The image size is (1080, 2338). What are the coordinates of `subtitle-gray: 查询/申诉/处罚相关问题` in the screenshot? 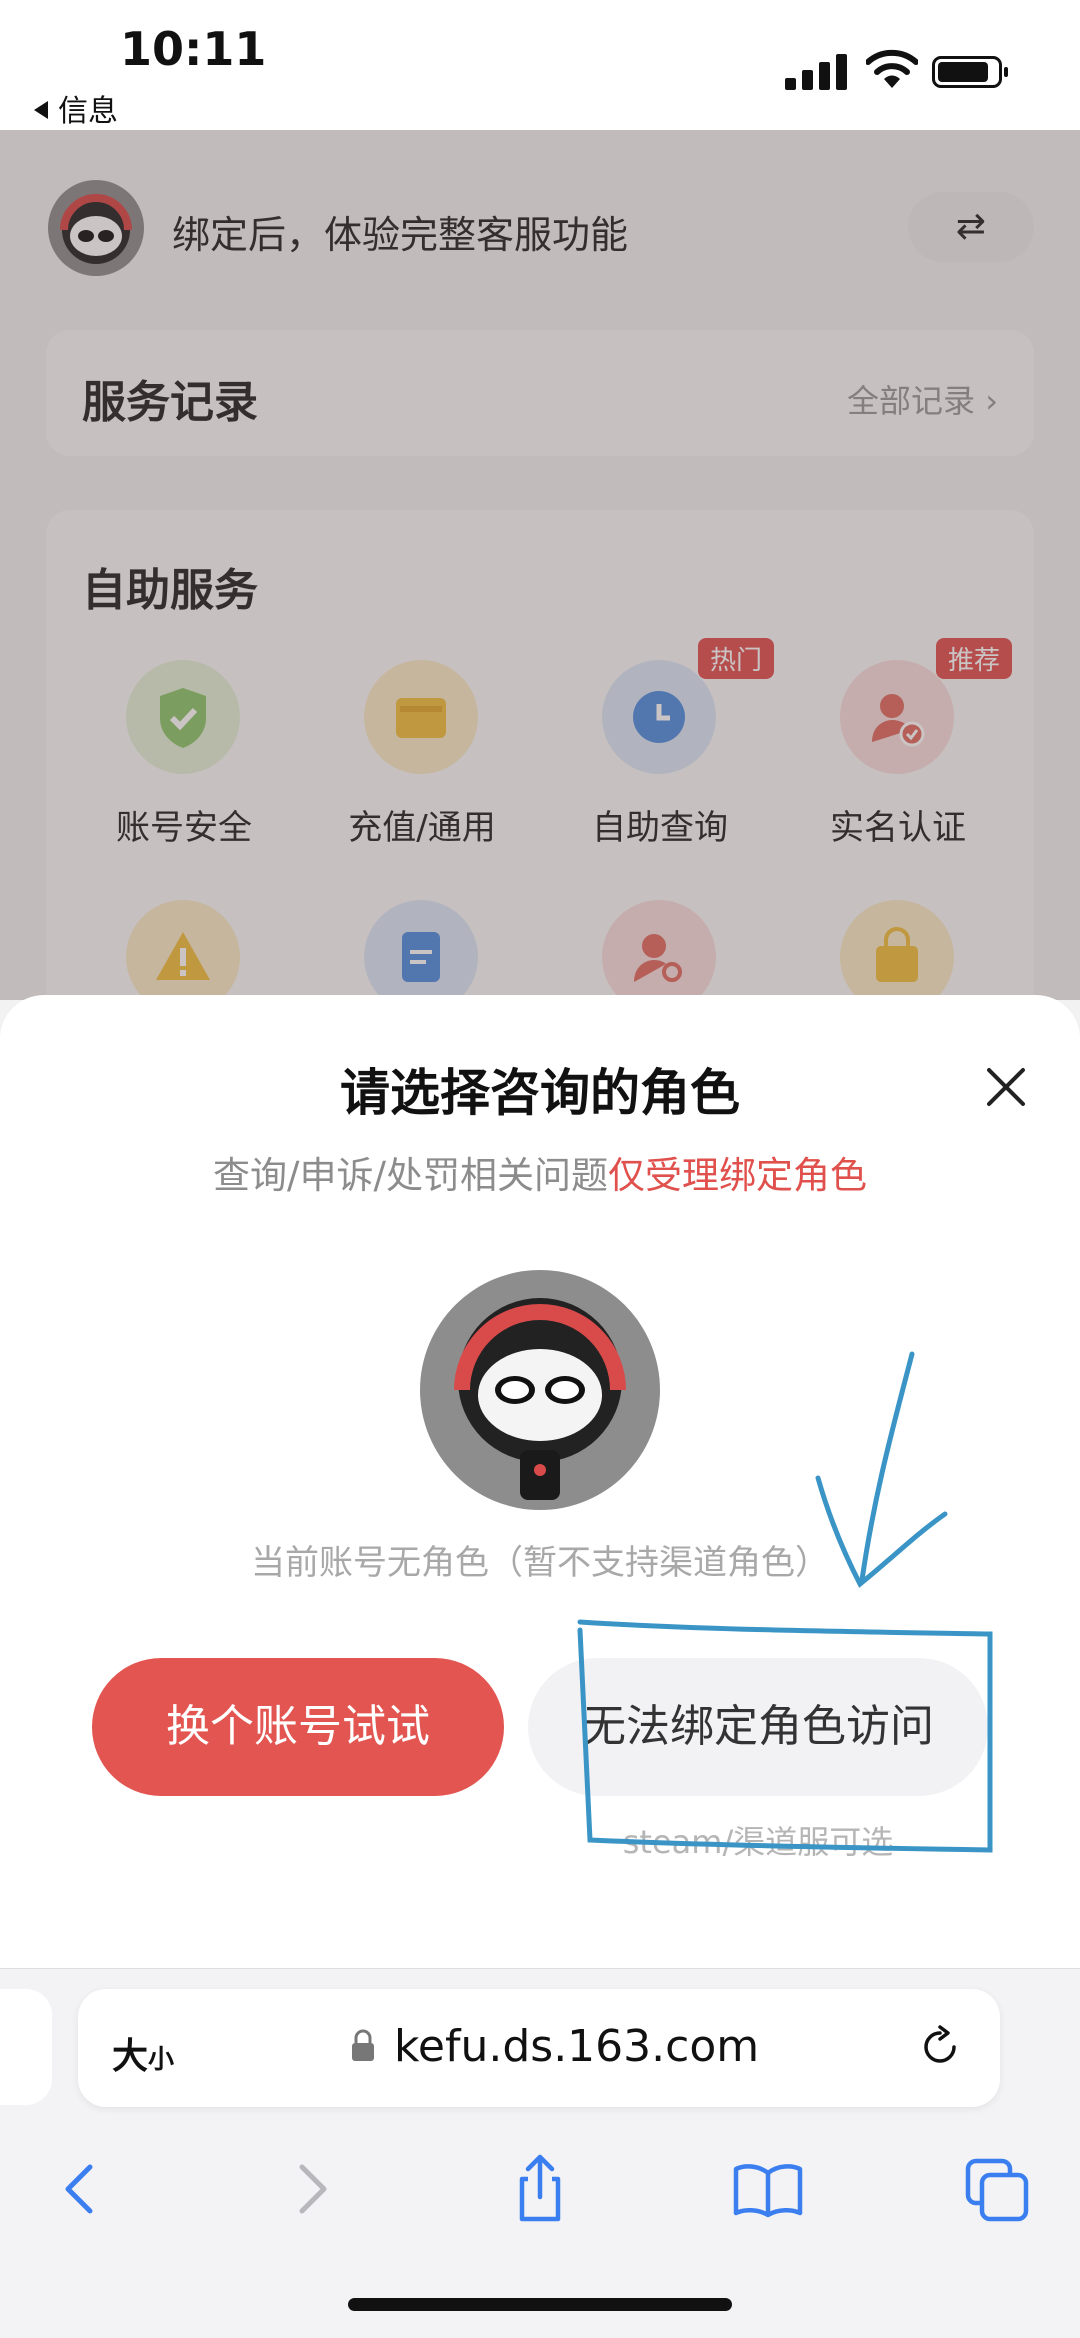 It's located at (410, 1175).